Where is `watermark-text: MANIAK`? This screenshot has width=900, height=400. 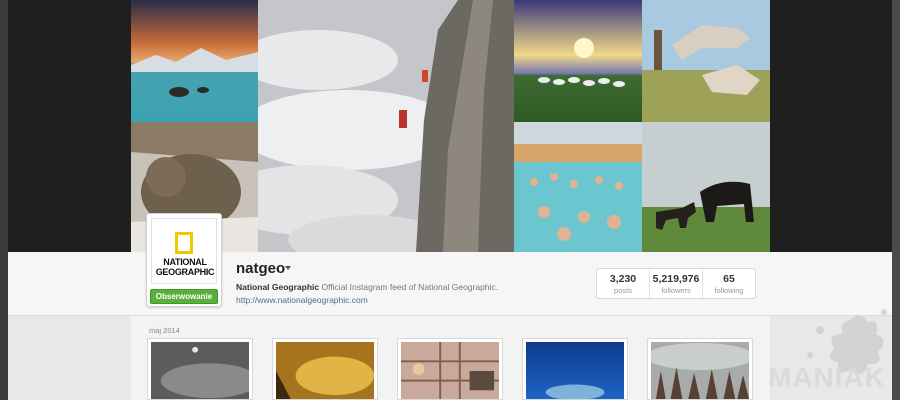 watermark-text: MANIAK is located at coordinates (827, 377).